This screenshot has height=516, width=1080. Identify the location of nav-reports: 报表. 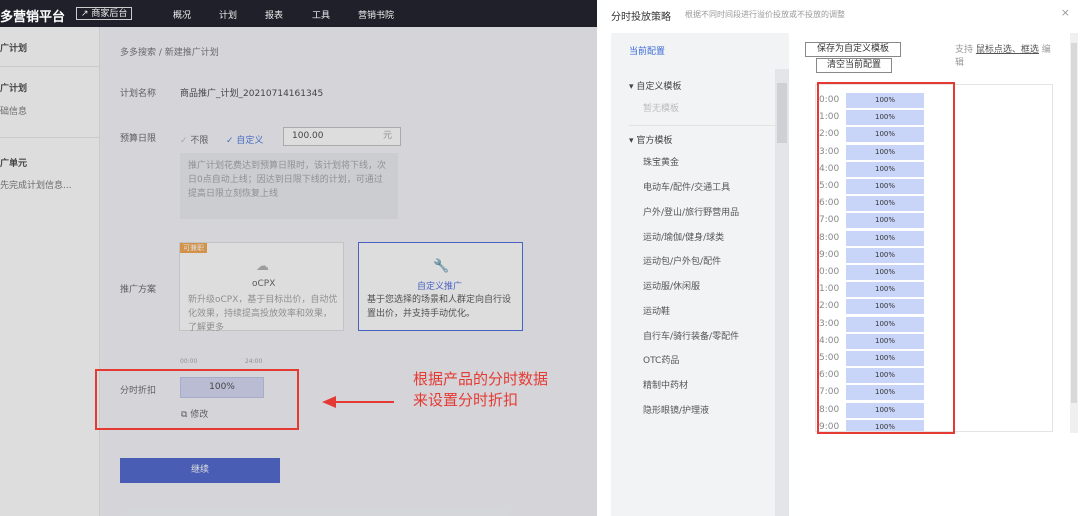
(274, 14).